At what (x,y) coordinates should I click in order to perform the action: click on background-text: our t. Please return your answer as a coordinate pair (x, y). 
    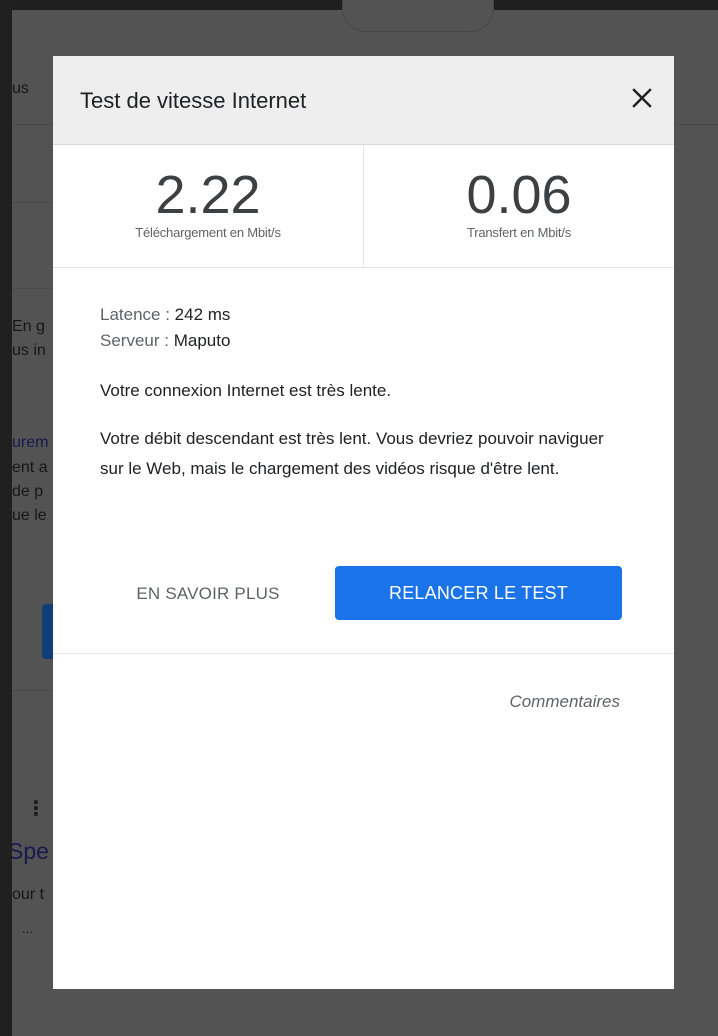
    Looking at the image, I should click on (28, 894).